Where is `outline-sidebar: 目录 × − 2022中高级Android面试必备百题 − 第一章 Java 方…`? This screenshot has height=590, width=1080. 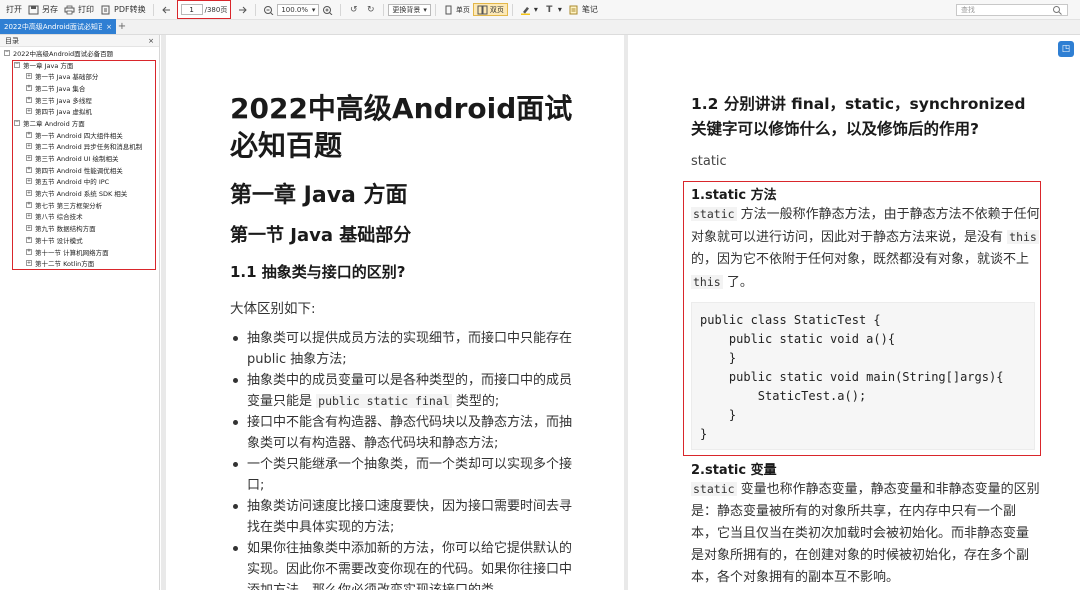 outline-sidebar: 目录 × − 2022中高级Android面试必备百题 − 第一章 Java 方… is located at coordinates (80, 312).